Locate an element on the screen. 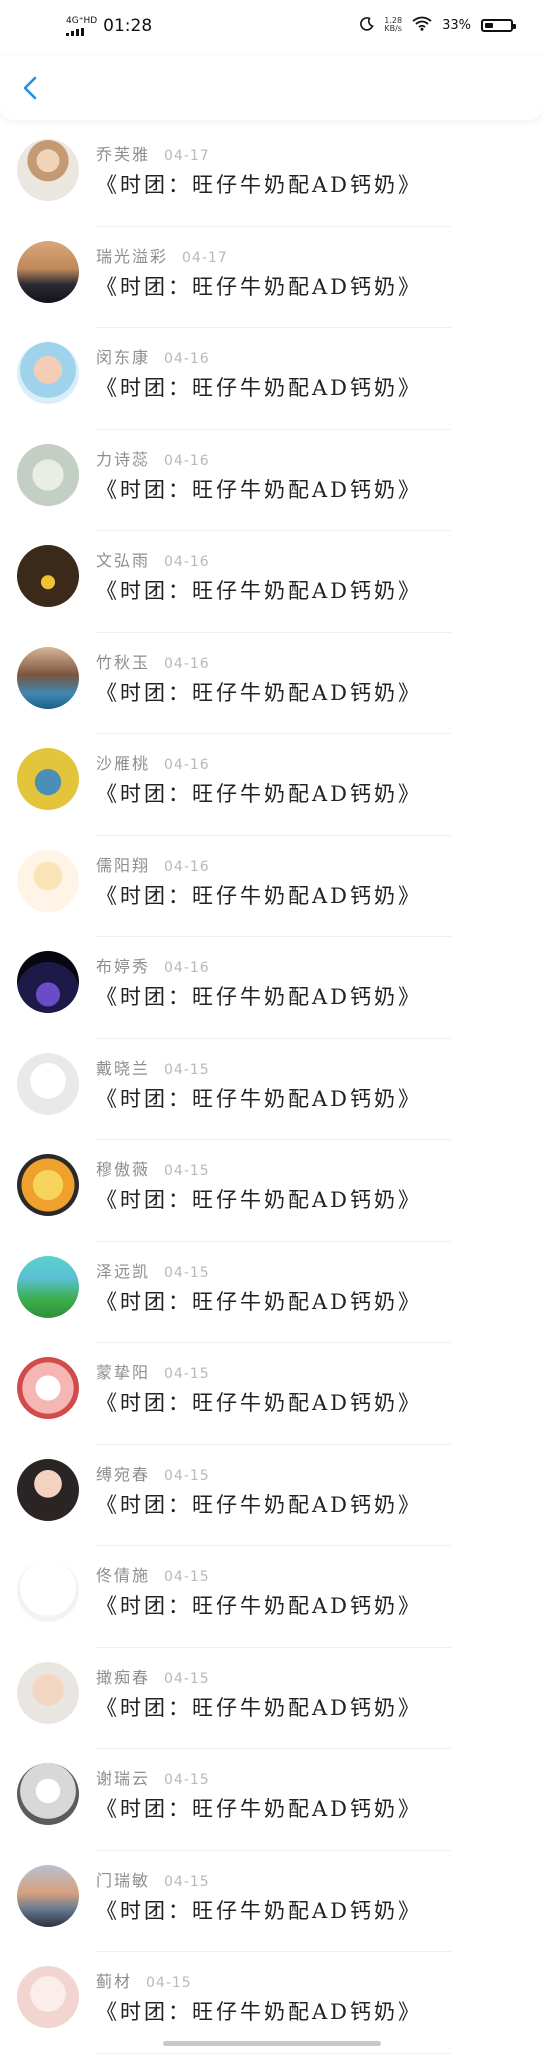 This screenshot has height=2054, width=543. nav-bar is located at coordinates (271, 88).